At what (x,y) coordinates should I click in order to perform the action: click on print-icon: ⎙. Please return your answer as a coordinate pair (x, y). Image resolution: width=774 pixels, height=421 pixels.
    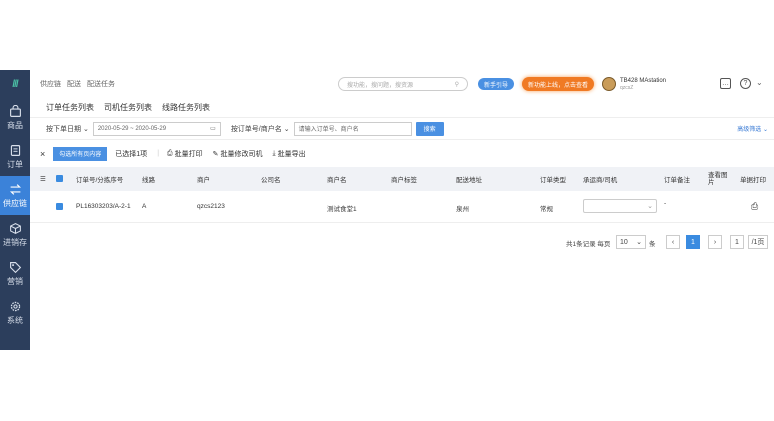
    Looking at the image, I should click on (170, 153).